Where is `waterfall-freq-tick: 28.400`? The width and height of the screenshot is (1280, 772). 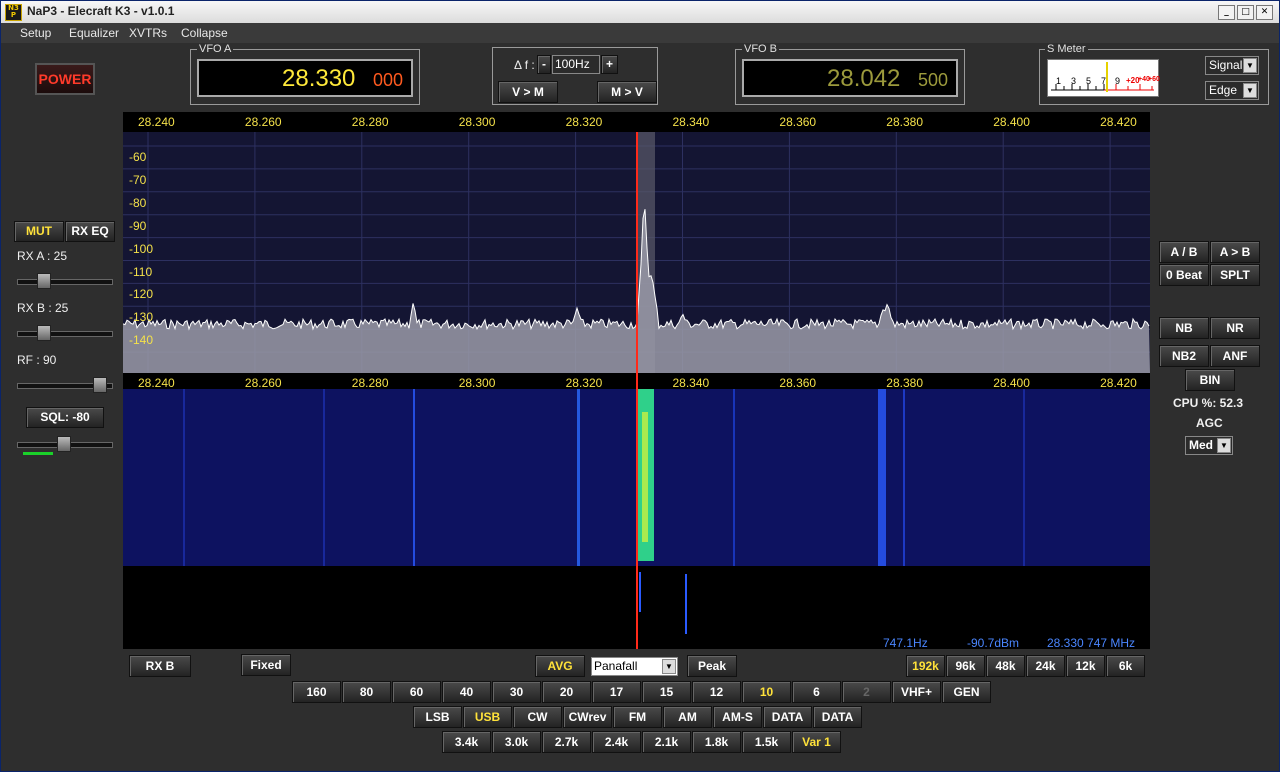 waterfall-freq-tick: 28.400 is located at coordinates (1011, 383).